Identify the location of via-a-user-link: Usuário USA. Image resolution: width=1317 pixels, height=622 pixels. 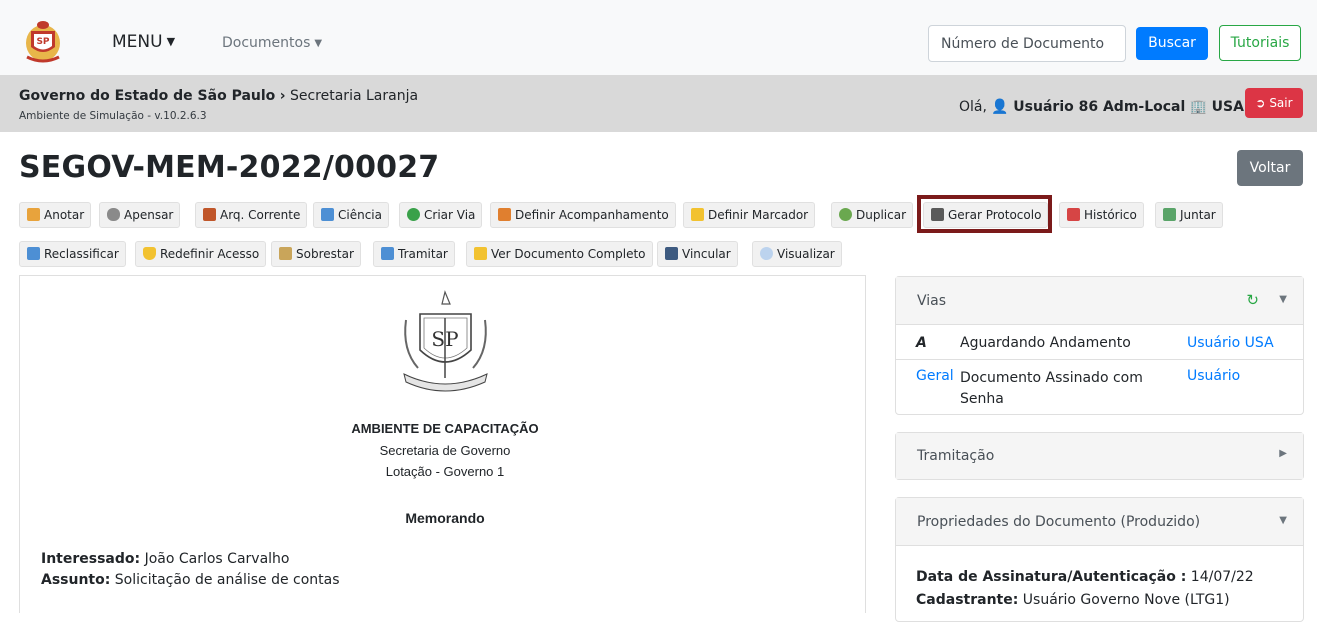
(1230, 343).